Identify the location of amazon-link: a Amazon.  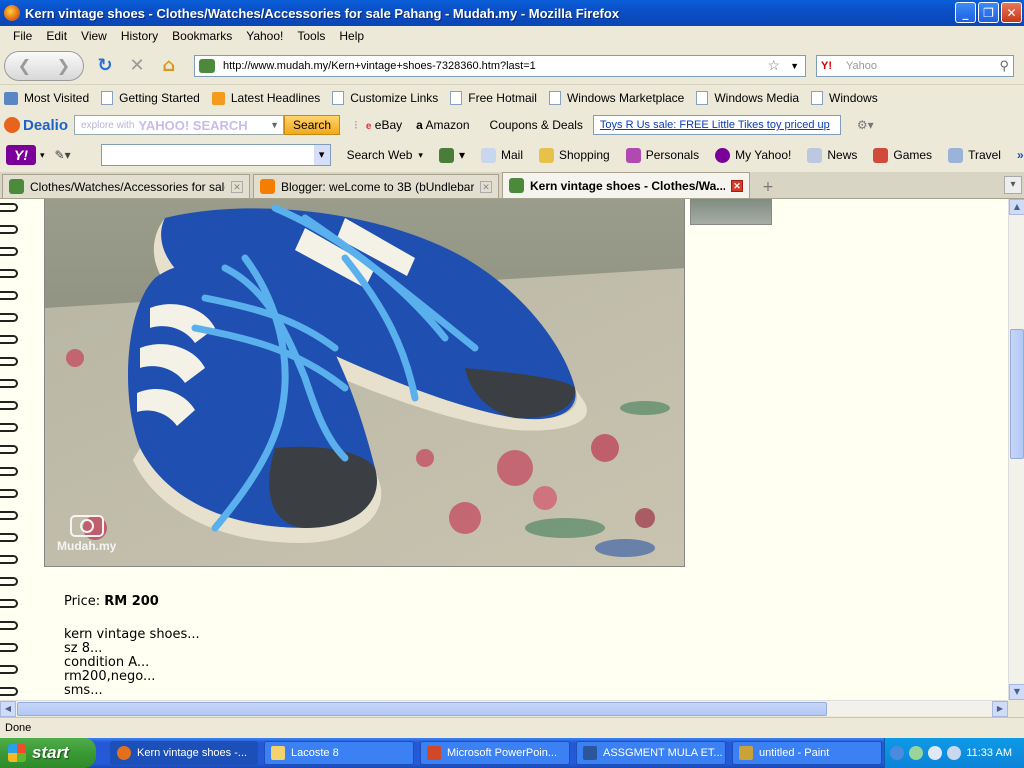
(442, 125).